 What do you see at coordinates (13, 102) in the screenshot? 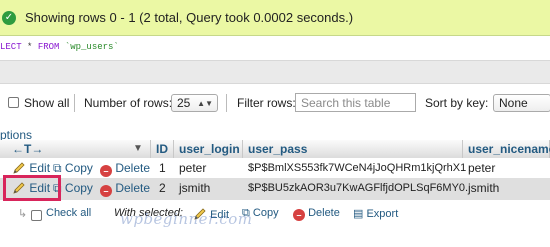
I see `show-all-checkbox` at bounding box center [13, 102].